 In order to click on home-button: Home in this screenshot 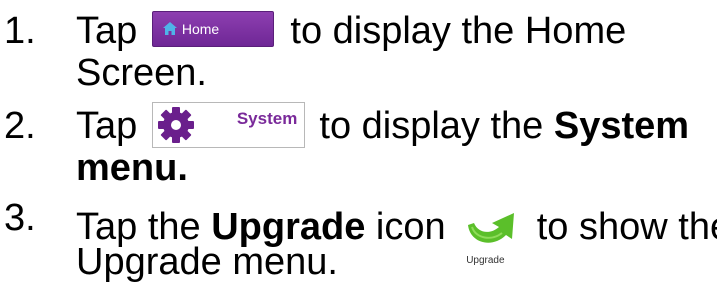, I will do `click(212, 28)`.